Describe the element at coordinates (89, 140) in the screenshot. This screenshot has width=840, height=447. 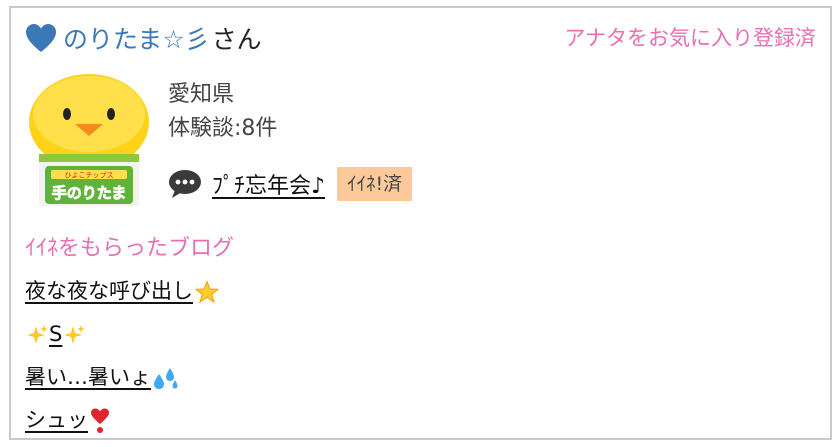
I see `avatar: ひよこチップス 手のりたま` at that location.